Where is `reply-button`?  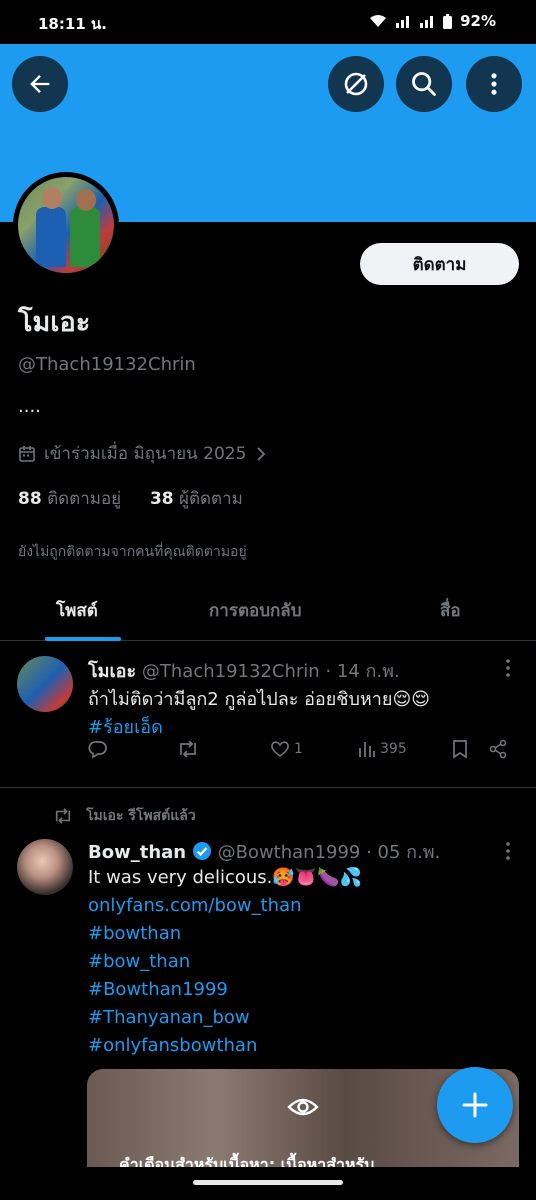
reply-button is located at coordinates (98, 749).